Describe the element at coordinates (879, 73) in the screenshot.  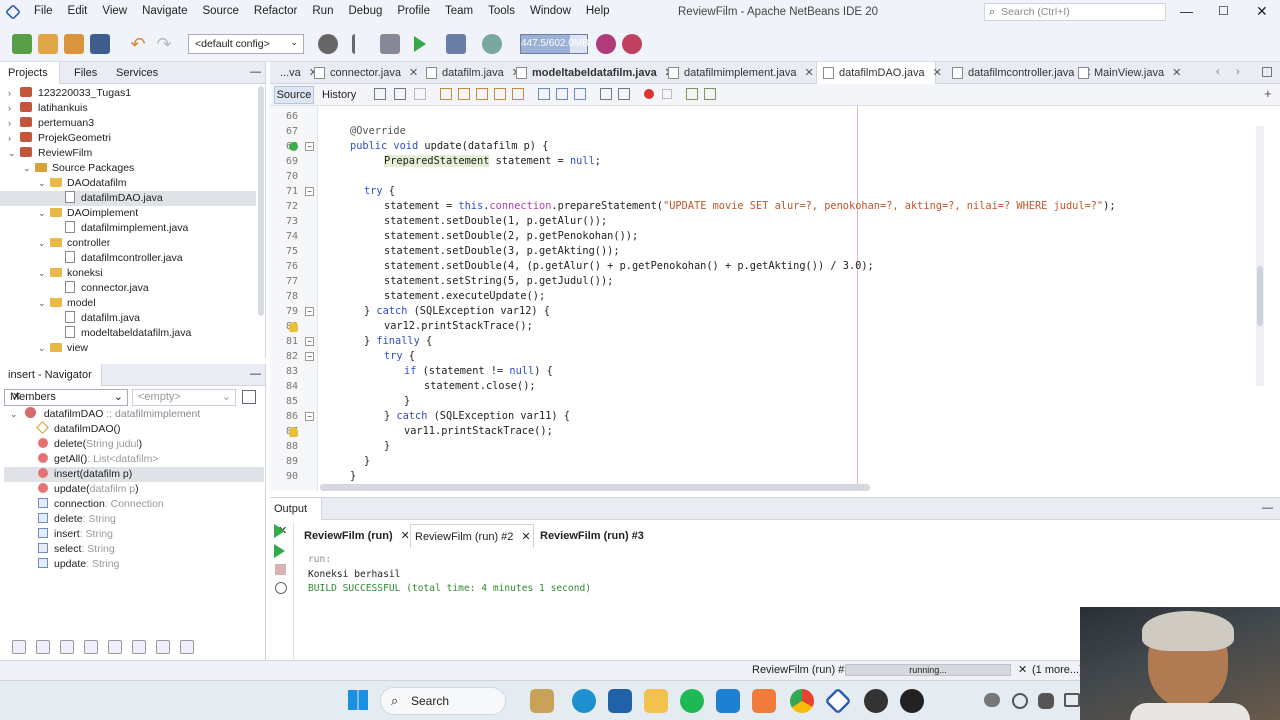
I see `editor-tab: datafilmDAO.java ✕` at that location.